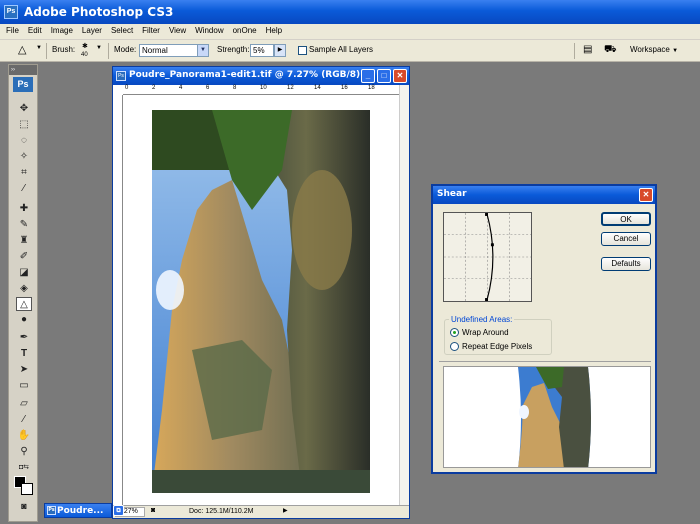  I want to click on default-colors-icon: ◘⇆, so click(24, 468).